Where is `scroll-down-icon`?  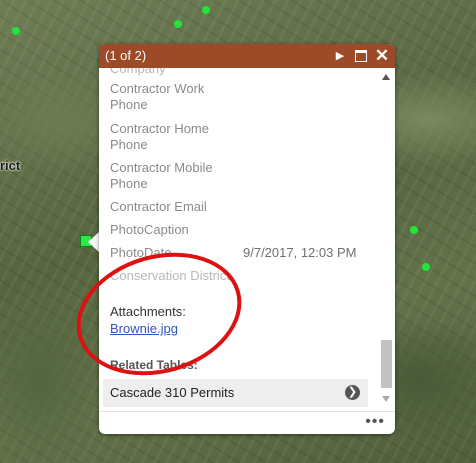 scroll-down-icon is located at coordinates (386, 399).